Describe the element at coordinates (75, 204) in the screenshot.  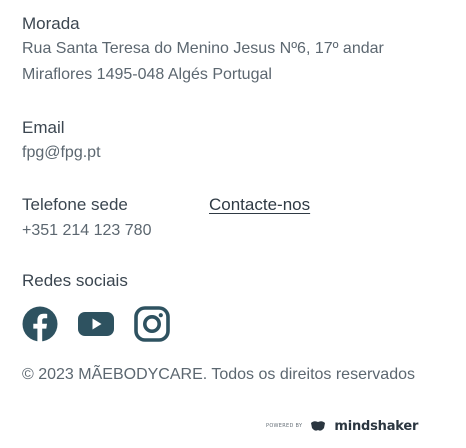
I see `phone-label: Telefone sede` at that location.